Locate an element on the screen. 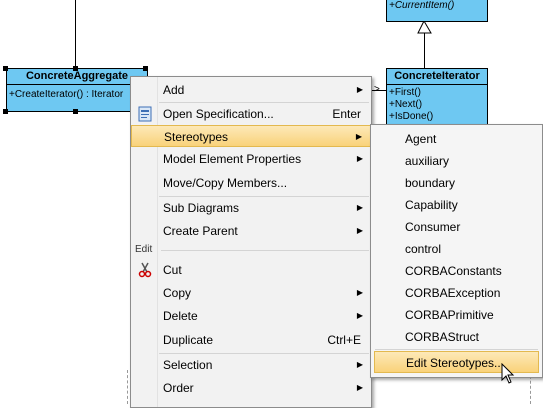 The height and width of the screenshot is (408, 543). scissors-icon is located at coordinates (145, 270).